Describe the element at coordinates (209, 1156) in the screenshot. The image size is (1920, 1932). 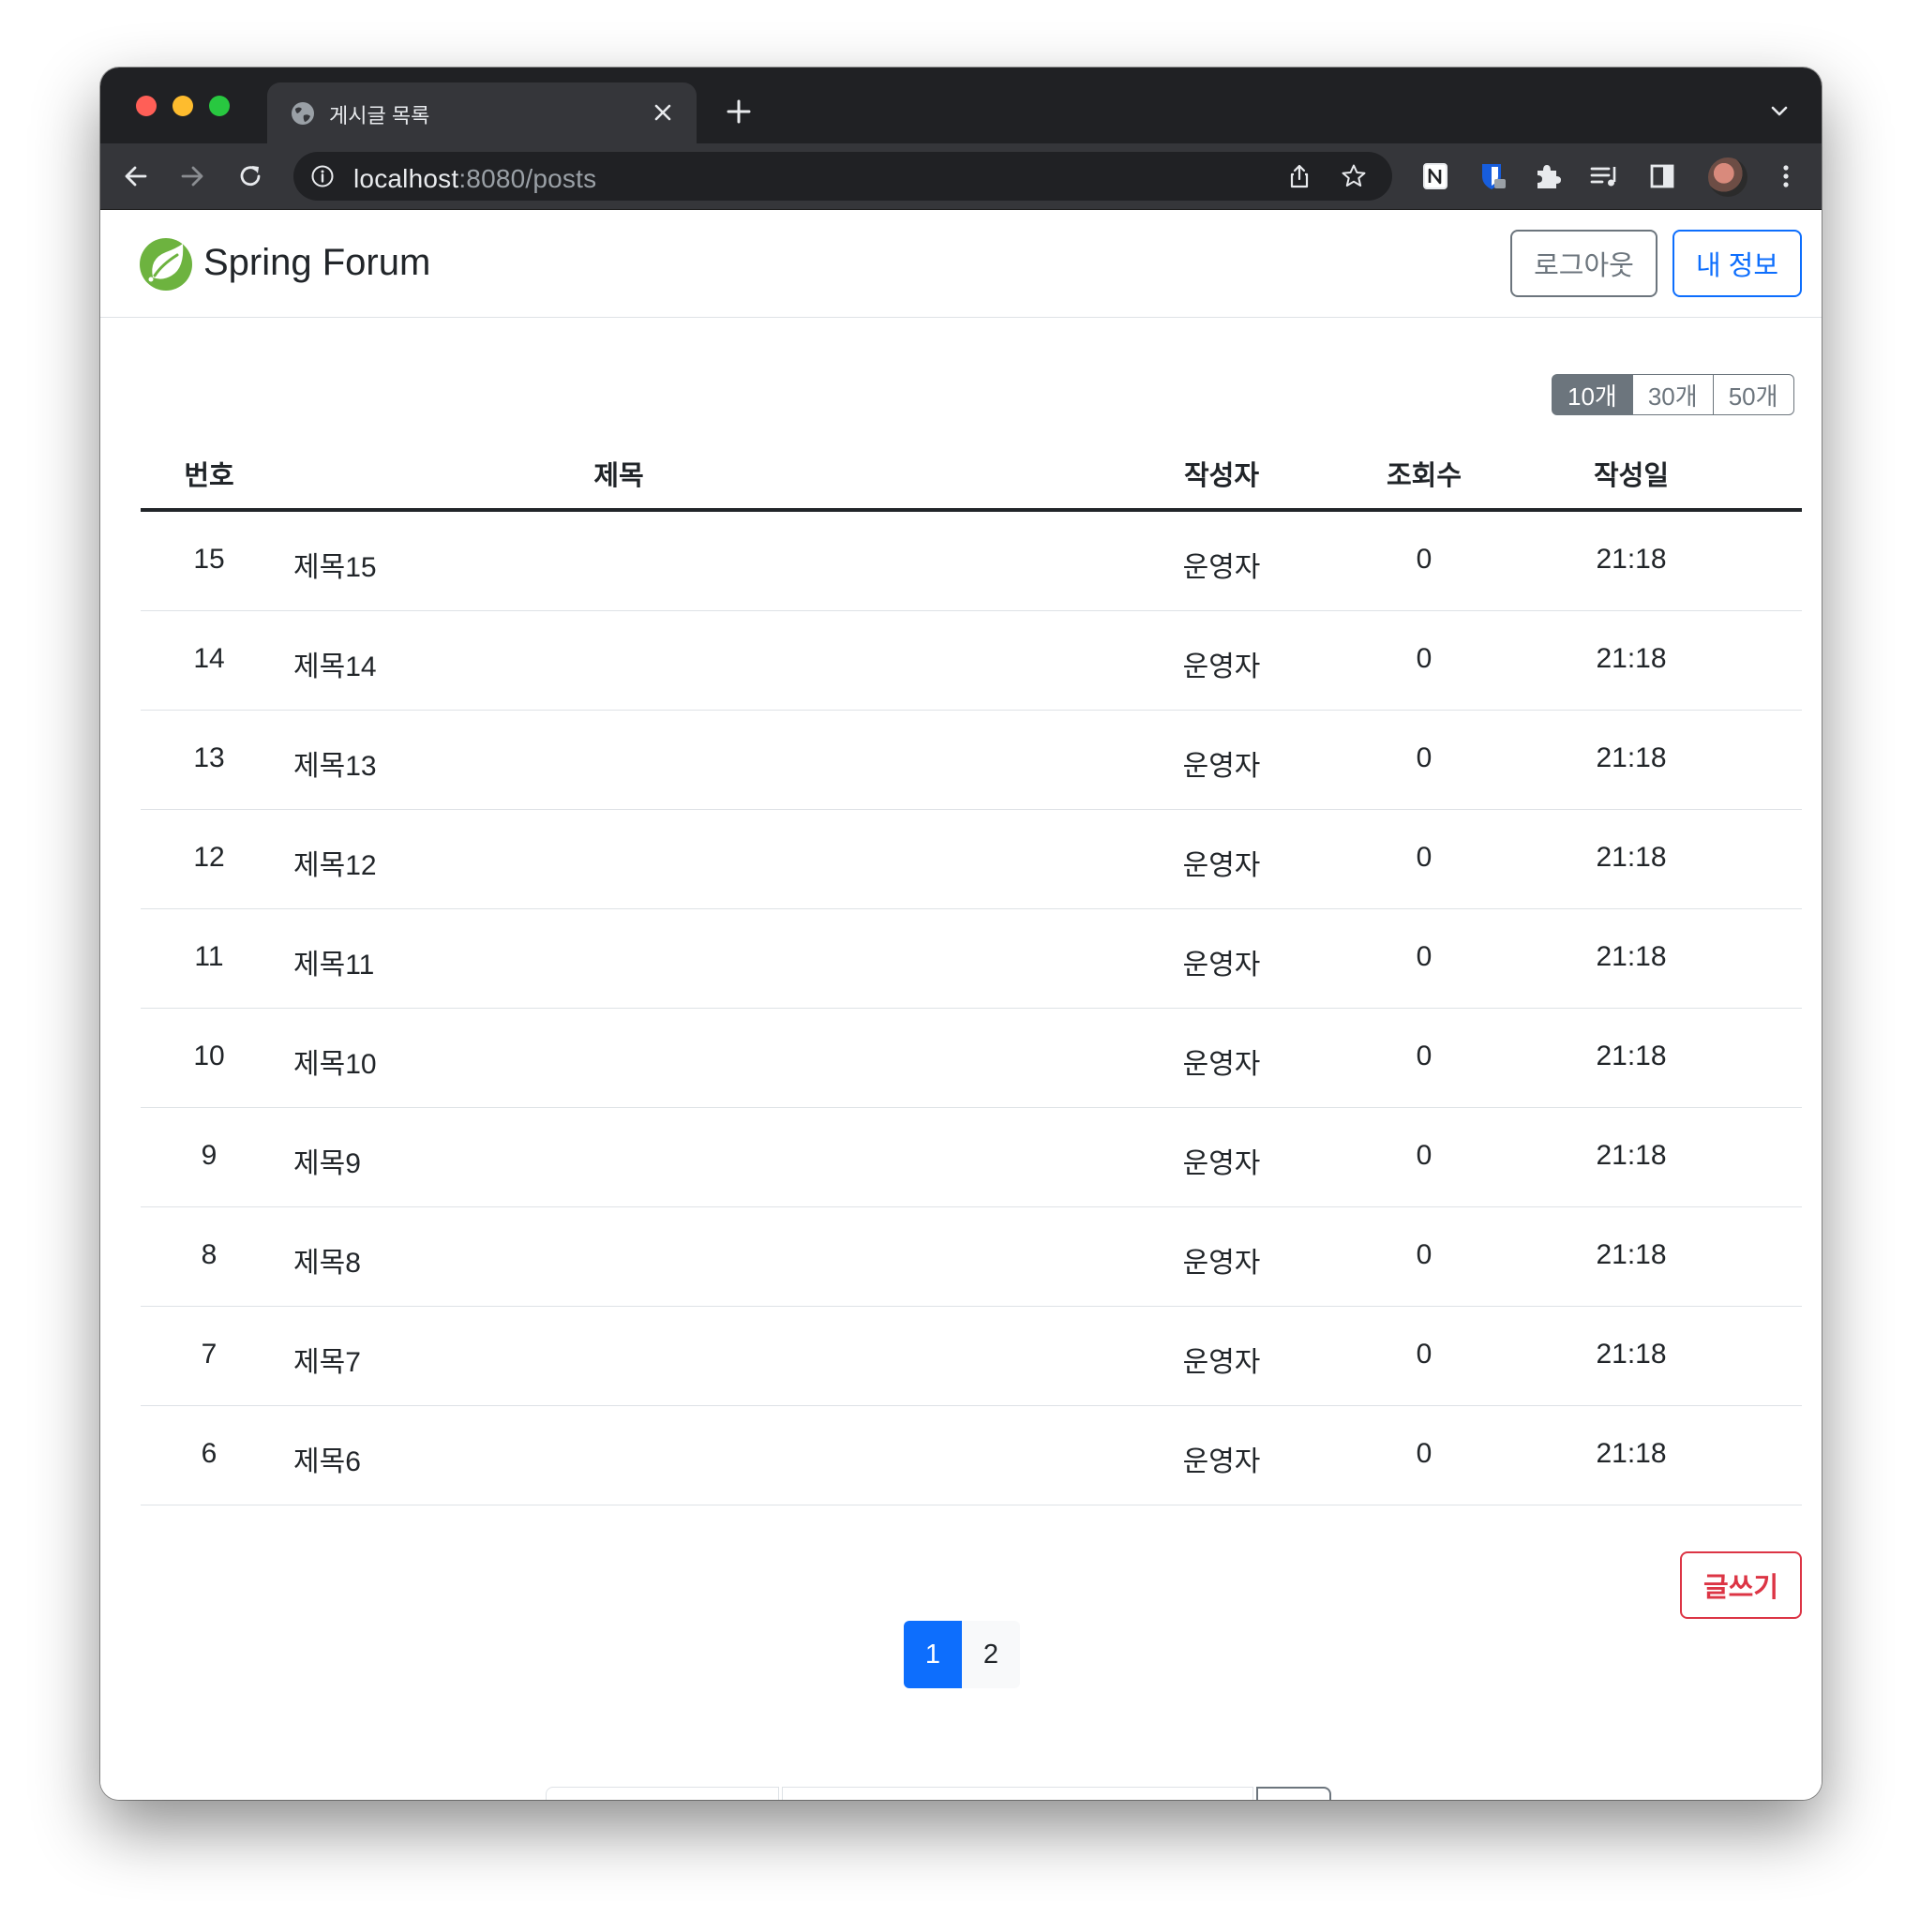
I see `post-number: 9` at that location.